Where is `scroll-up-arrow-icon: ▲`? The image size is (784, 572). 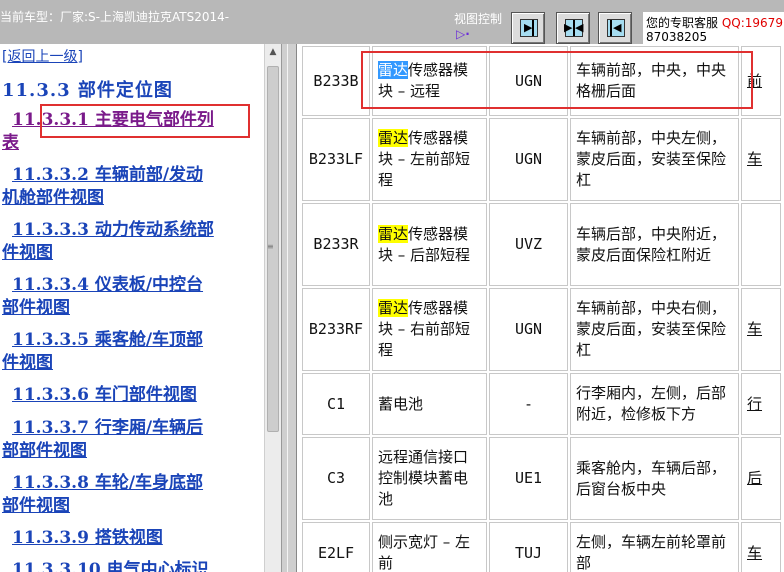
scroll-up-arrow-icon: ▲ is located at coordinates (273, 52).